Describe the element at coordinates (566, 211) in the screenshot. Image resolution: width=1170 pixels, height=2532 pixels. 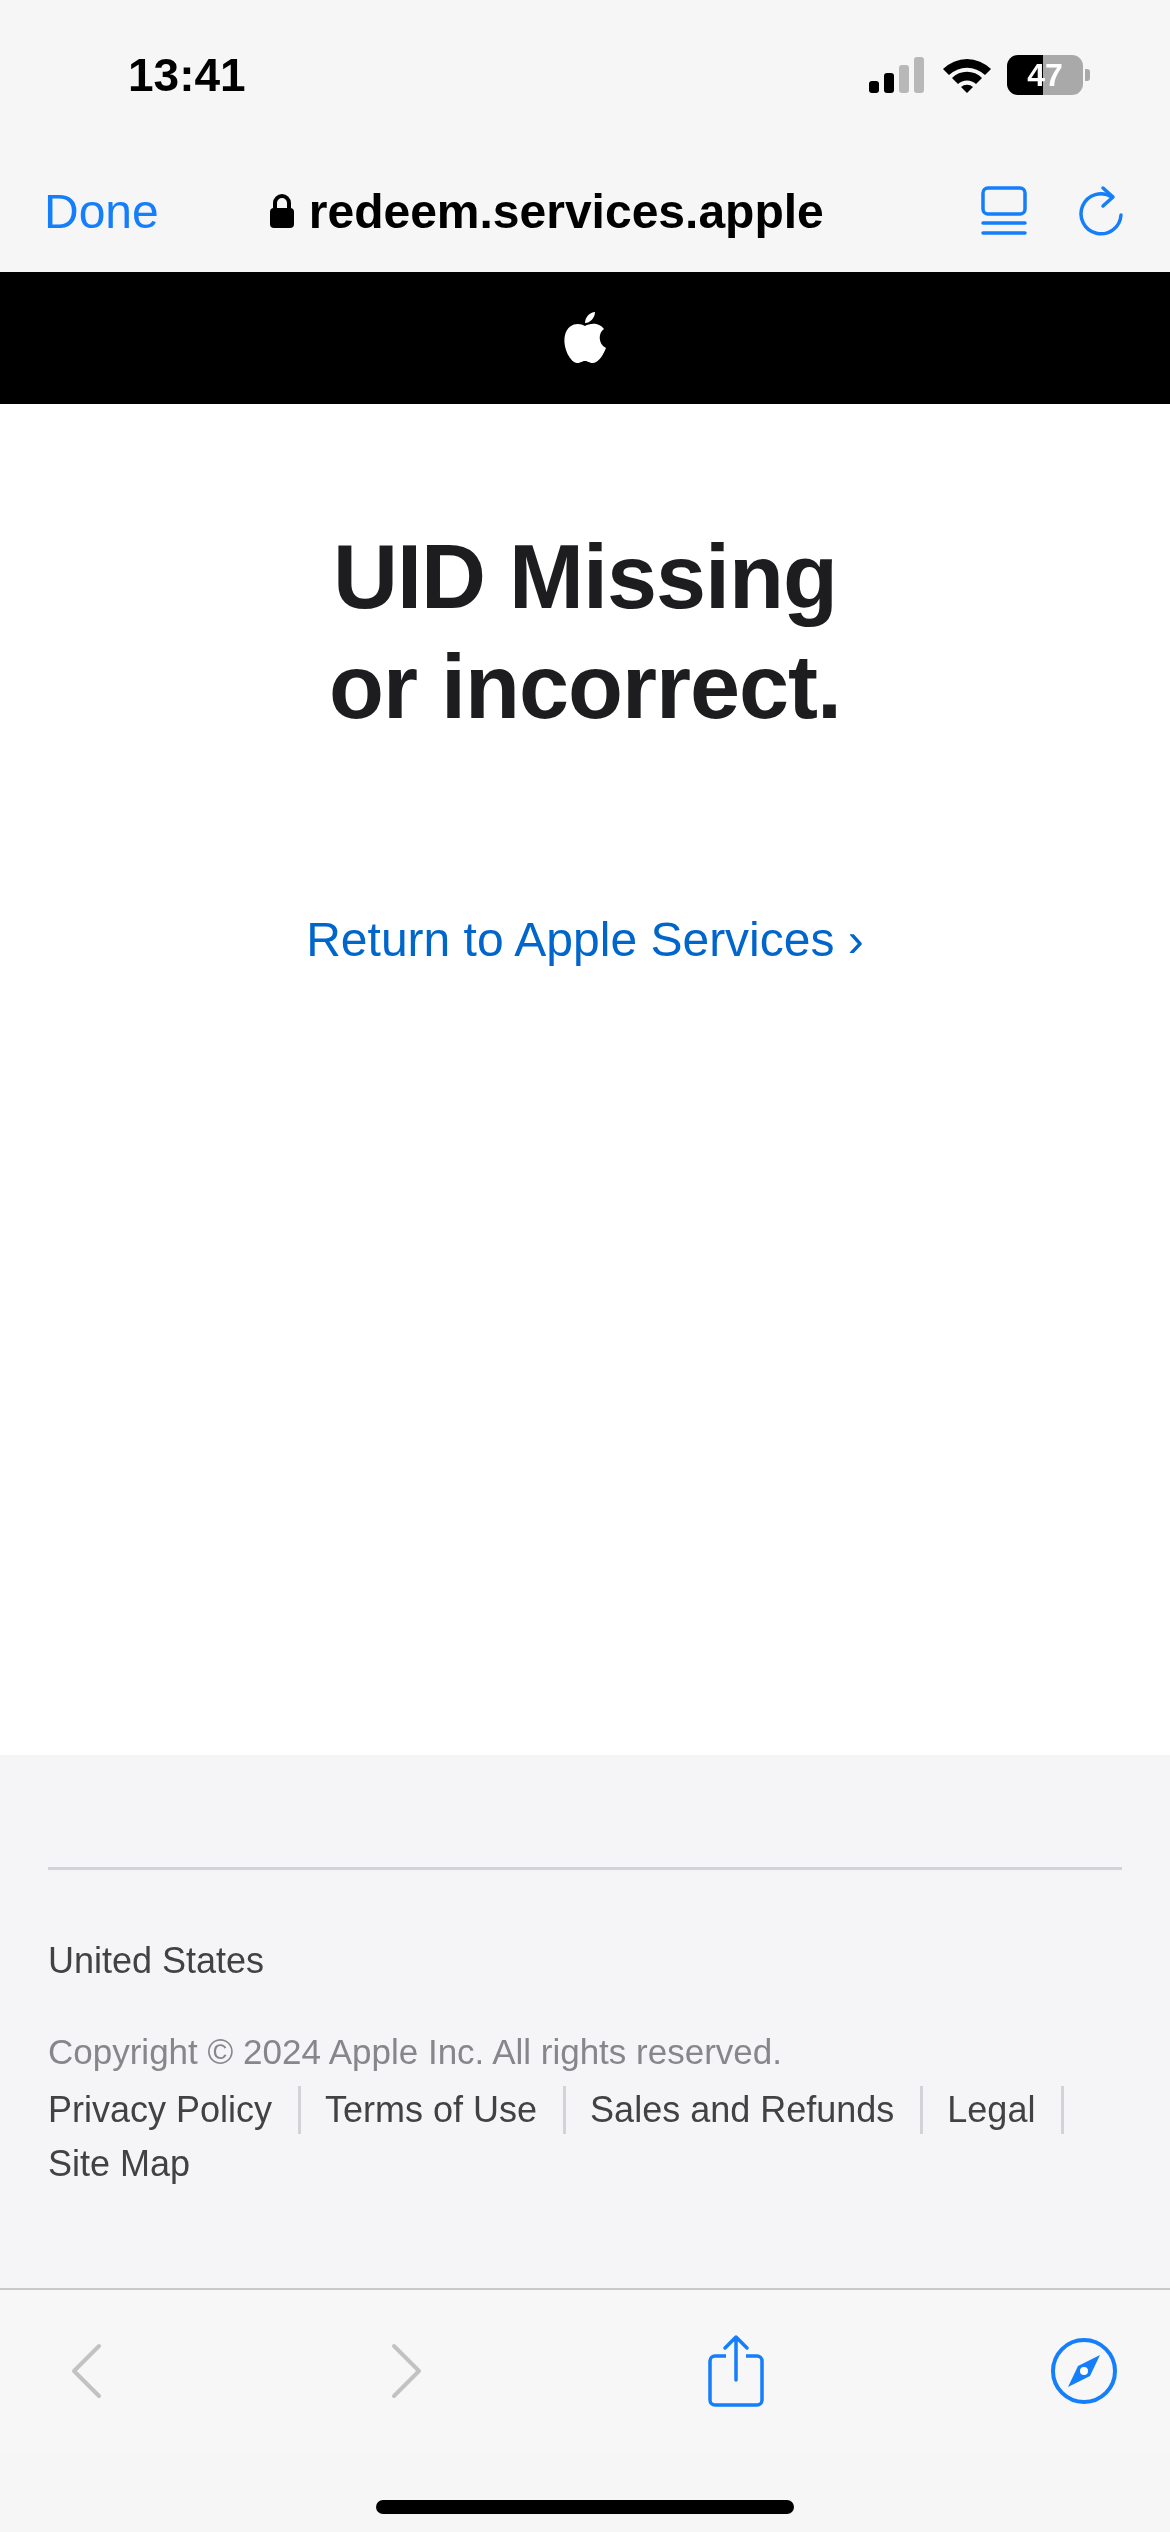
I see `address-text: redeem.services.apple` at that location.